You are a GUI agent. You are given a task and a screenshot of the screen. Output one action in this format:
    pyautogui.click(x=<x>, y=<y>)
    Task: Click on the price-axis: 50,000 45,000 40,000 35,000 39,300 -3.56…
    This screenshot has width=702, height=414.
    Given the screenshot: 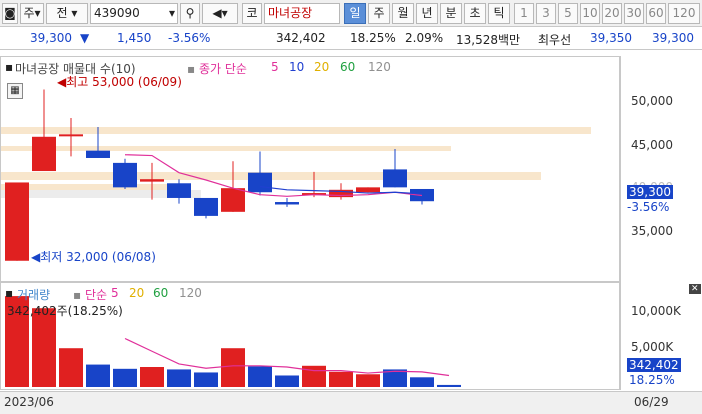 What is the action you would take?
    pyautogui.click(x=661, y=169)
    